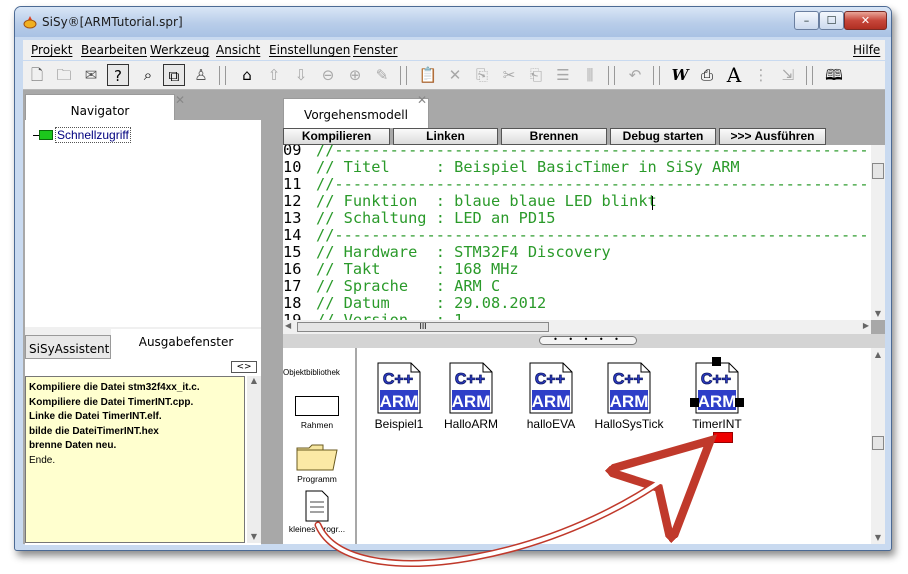  What do you see at coordinates (73, 445) in the screenshot?
I see `output-line: brenne Daten neu.` at bounding box center [73, 445].